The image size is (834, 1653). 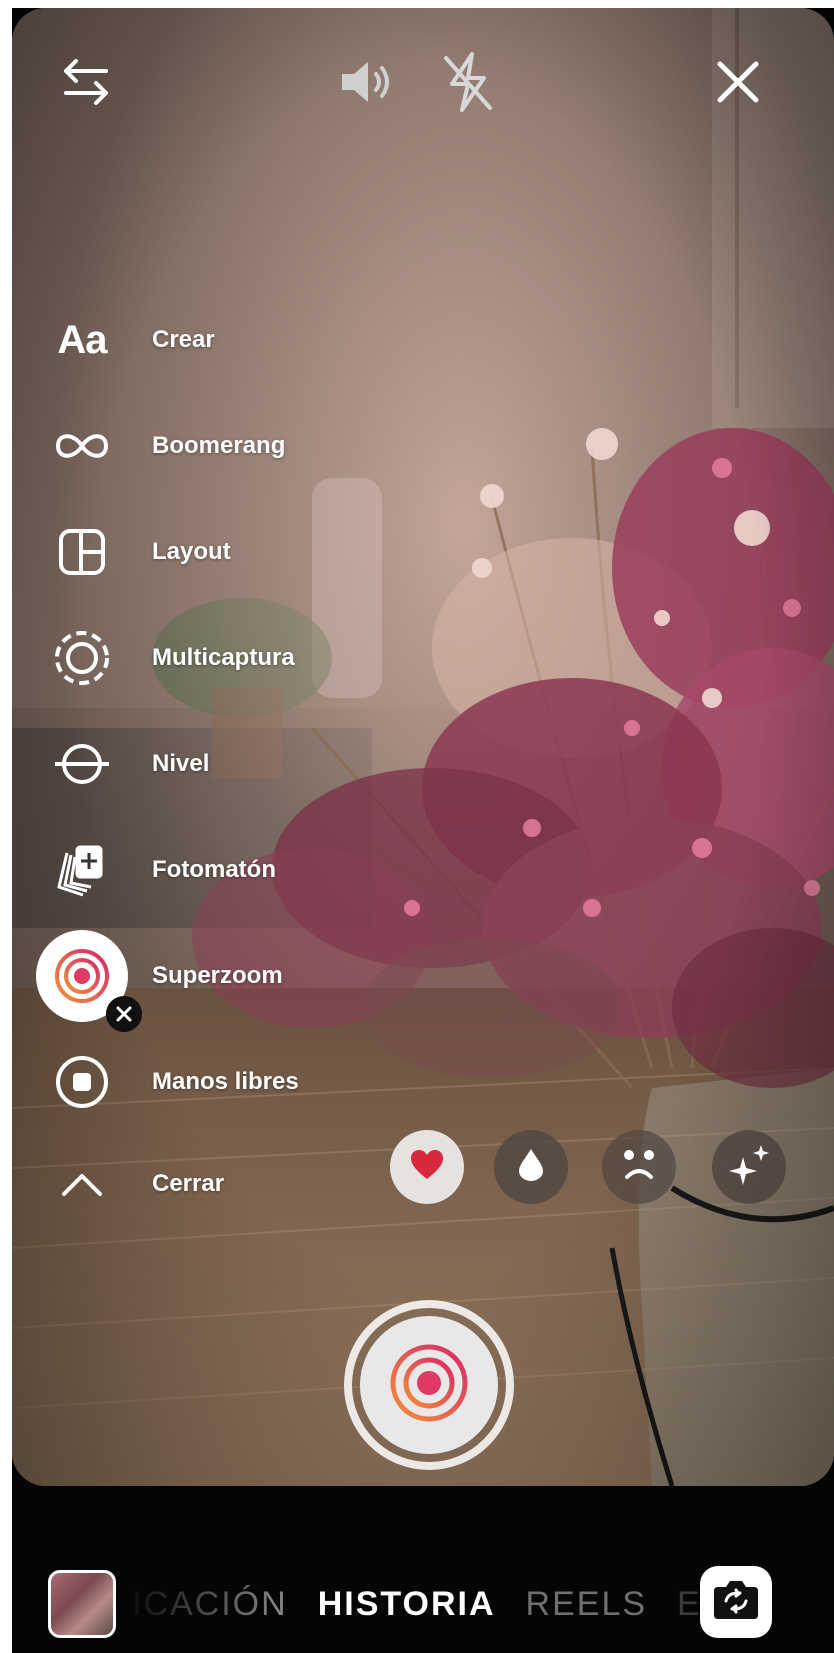 What do you see at coordinates (214, 869) in the screenshot?
I see `tool-label-fotomaton: Fotomatón` at bounding box center [214, 869].